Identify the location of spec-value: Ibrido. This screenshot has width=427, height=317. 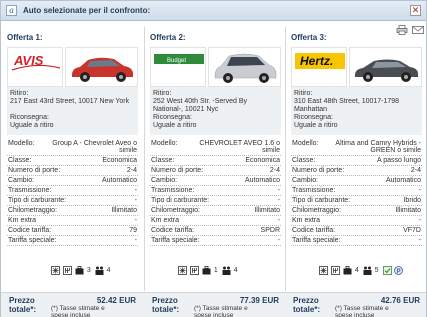
(412, 200).